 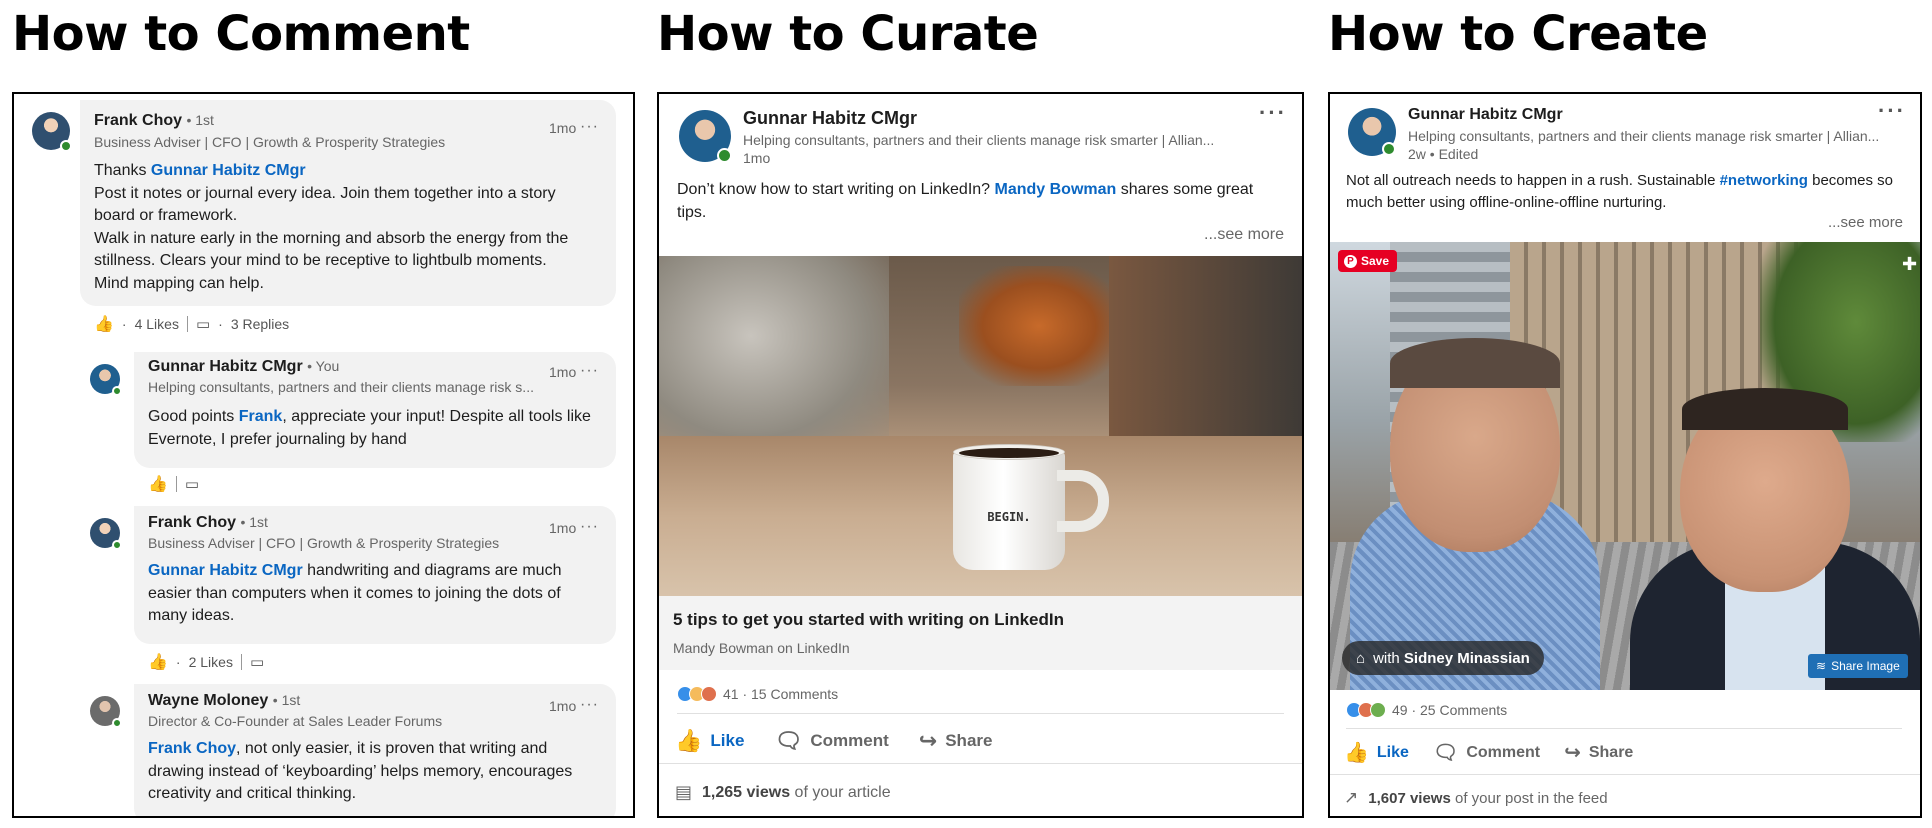 I want to click on heading-curate: How to Curate, so click(x=848, y=34).